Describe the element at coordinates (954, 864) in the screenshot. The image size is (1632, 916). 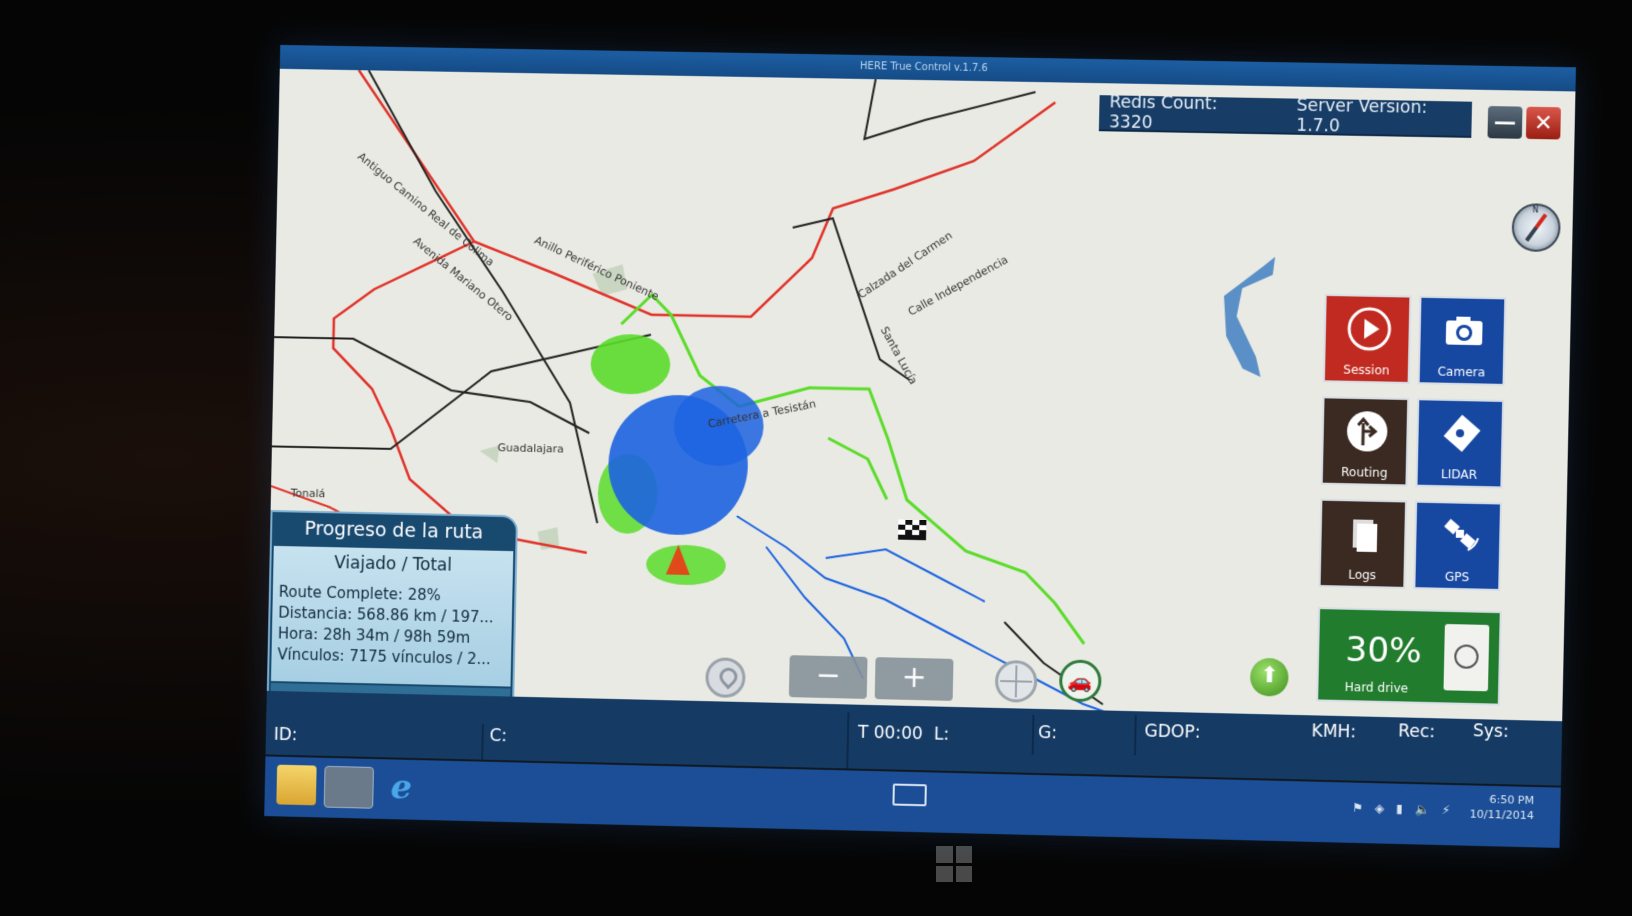
I see `windows-logo-icon` at that location.